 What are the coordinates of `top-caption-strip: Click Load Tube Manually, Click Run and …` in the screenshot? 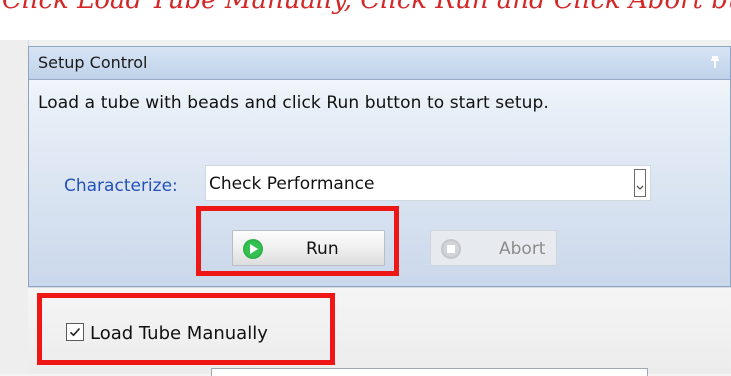 It's located at (365, 20).